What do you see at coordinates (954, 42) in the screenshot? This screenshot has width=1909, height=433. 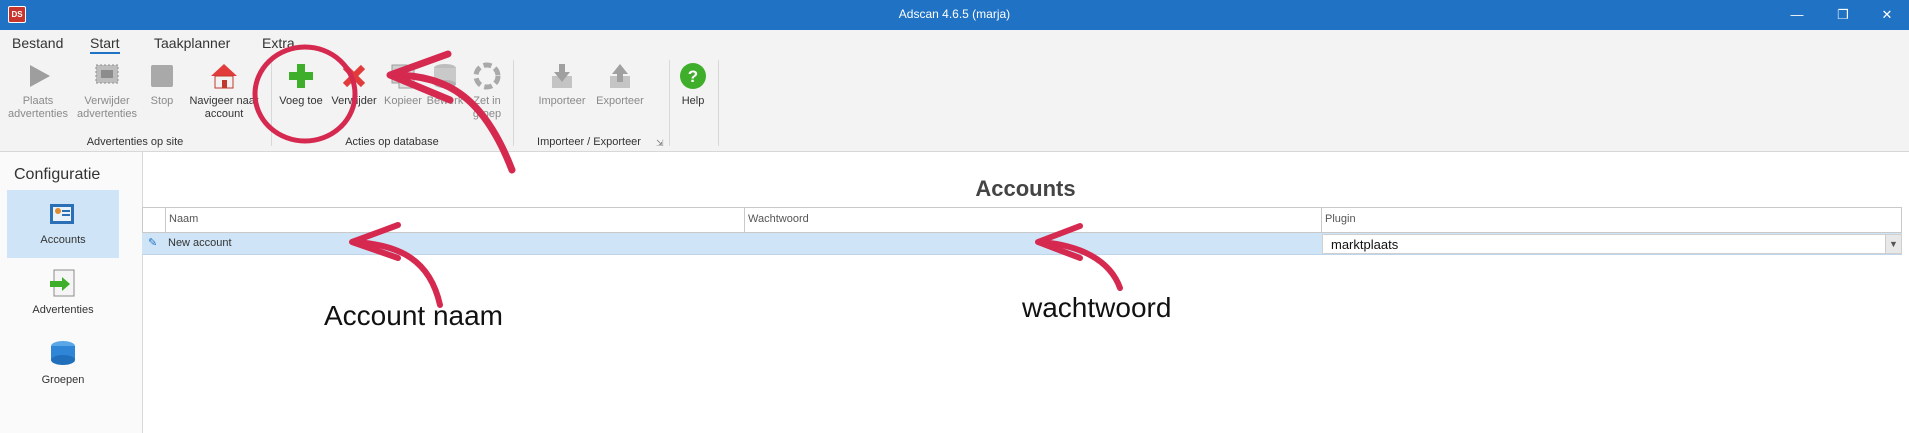 I see `ribbon-tabs: Bestand Start Taakplanner Extra` at bounding box center [954, 42].